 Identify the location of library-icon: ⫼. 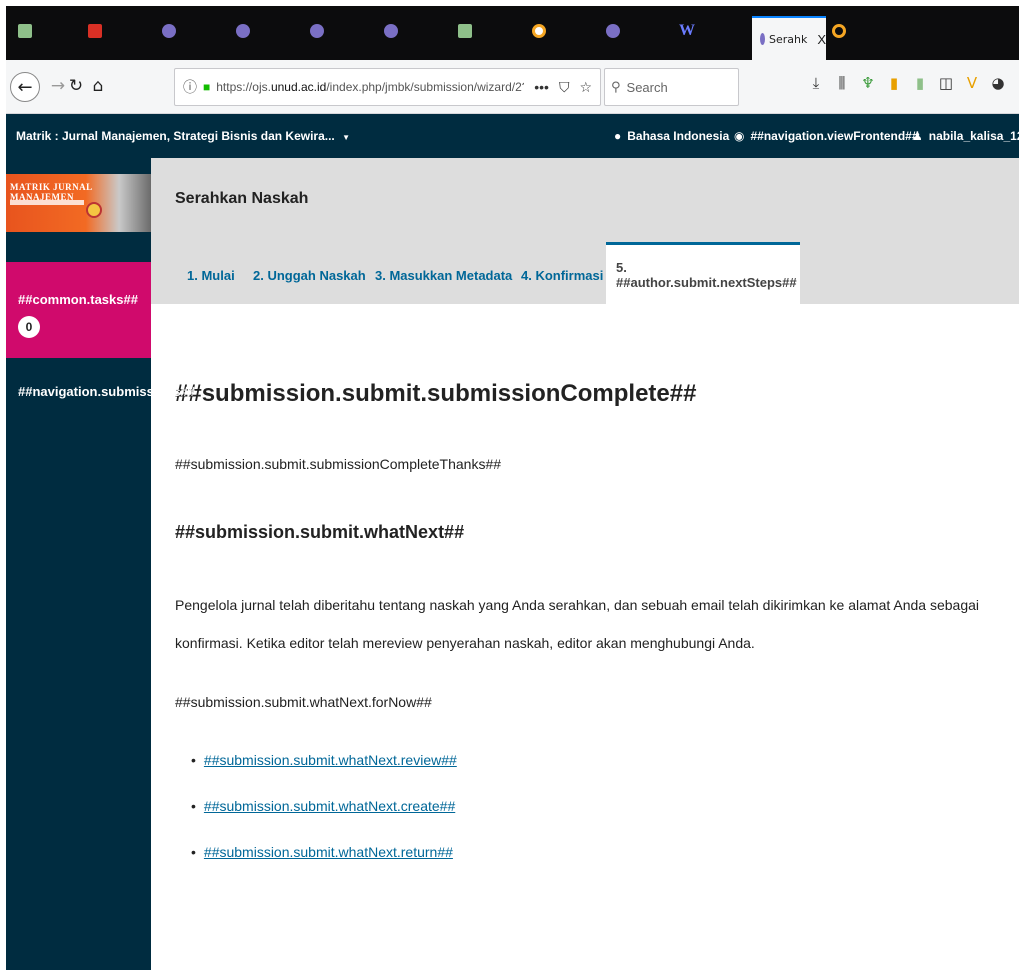
(842, 83).